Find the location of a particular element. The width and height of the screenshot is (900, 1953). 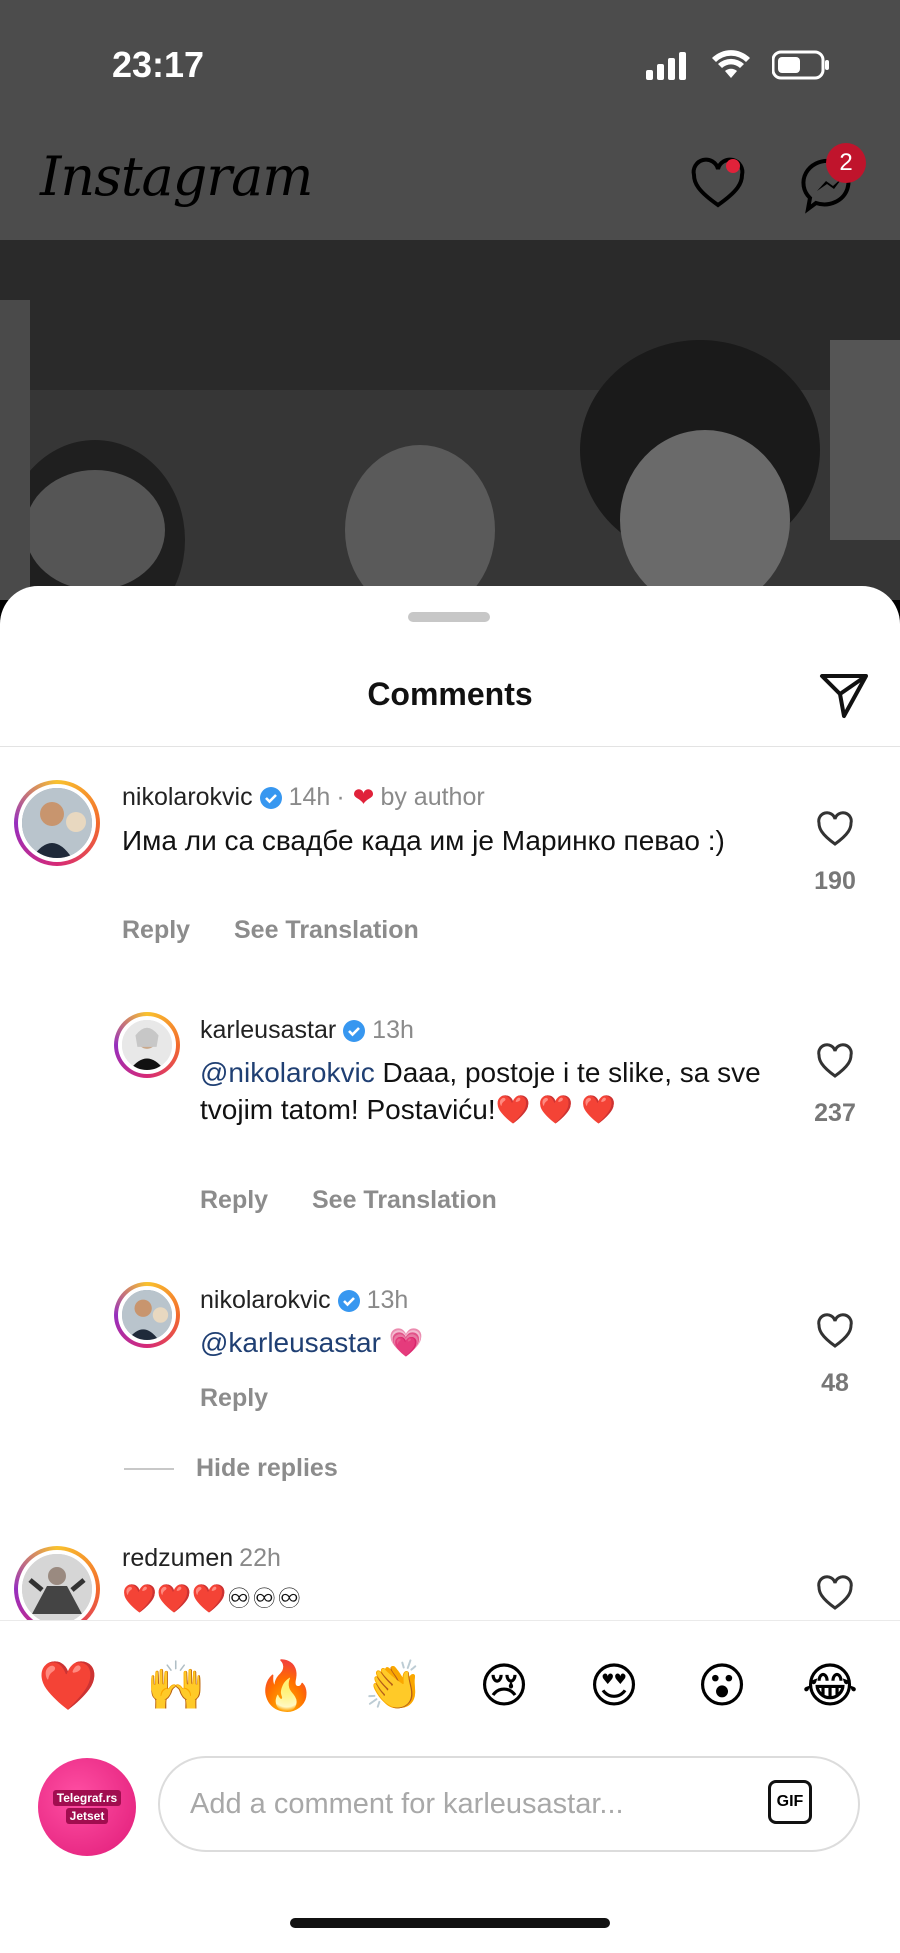

comment-time: 22h is located at coordinates (260, 1558).